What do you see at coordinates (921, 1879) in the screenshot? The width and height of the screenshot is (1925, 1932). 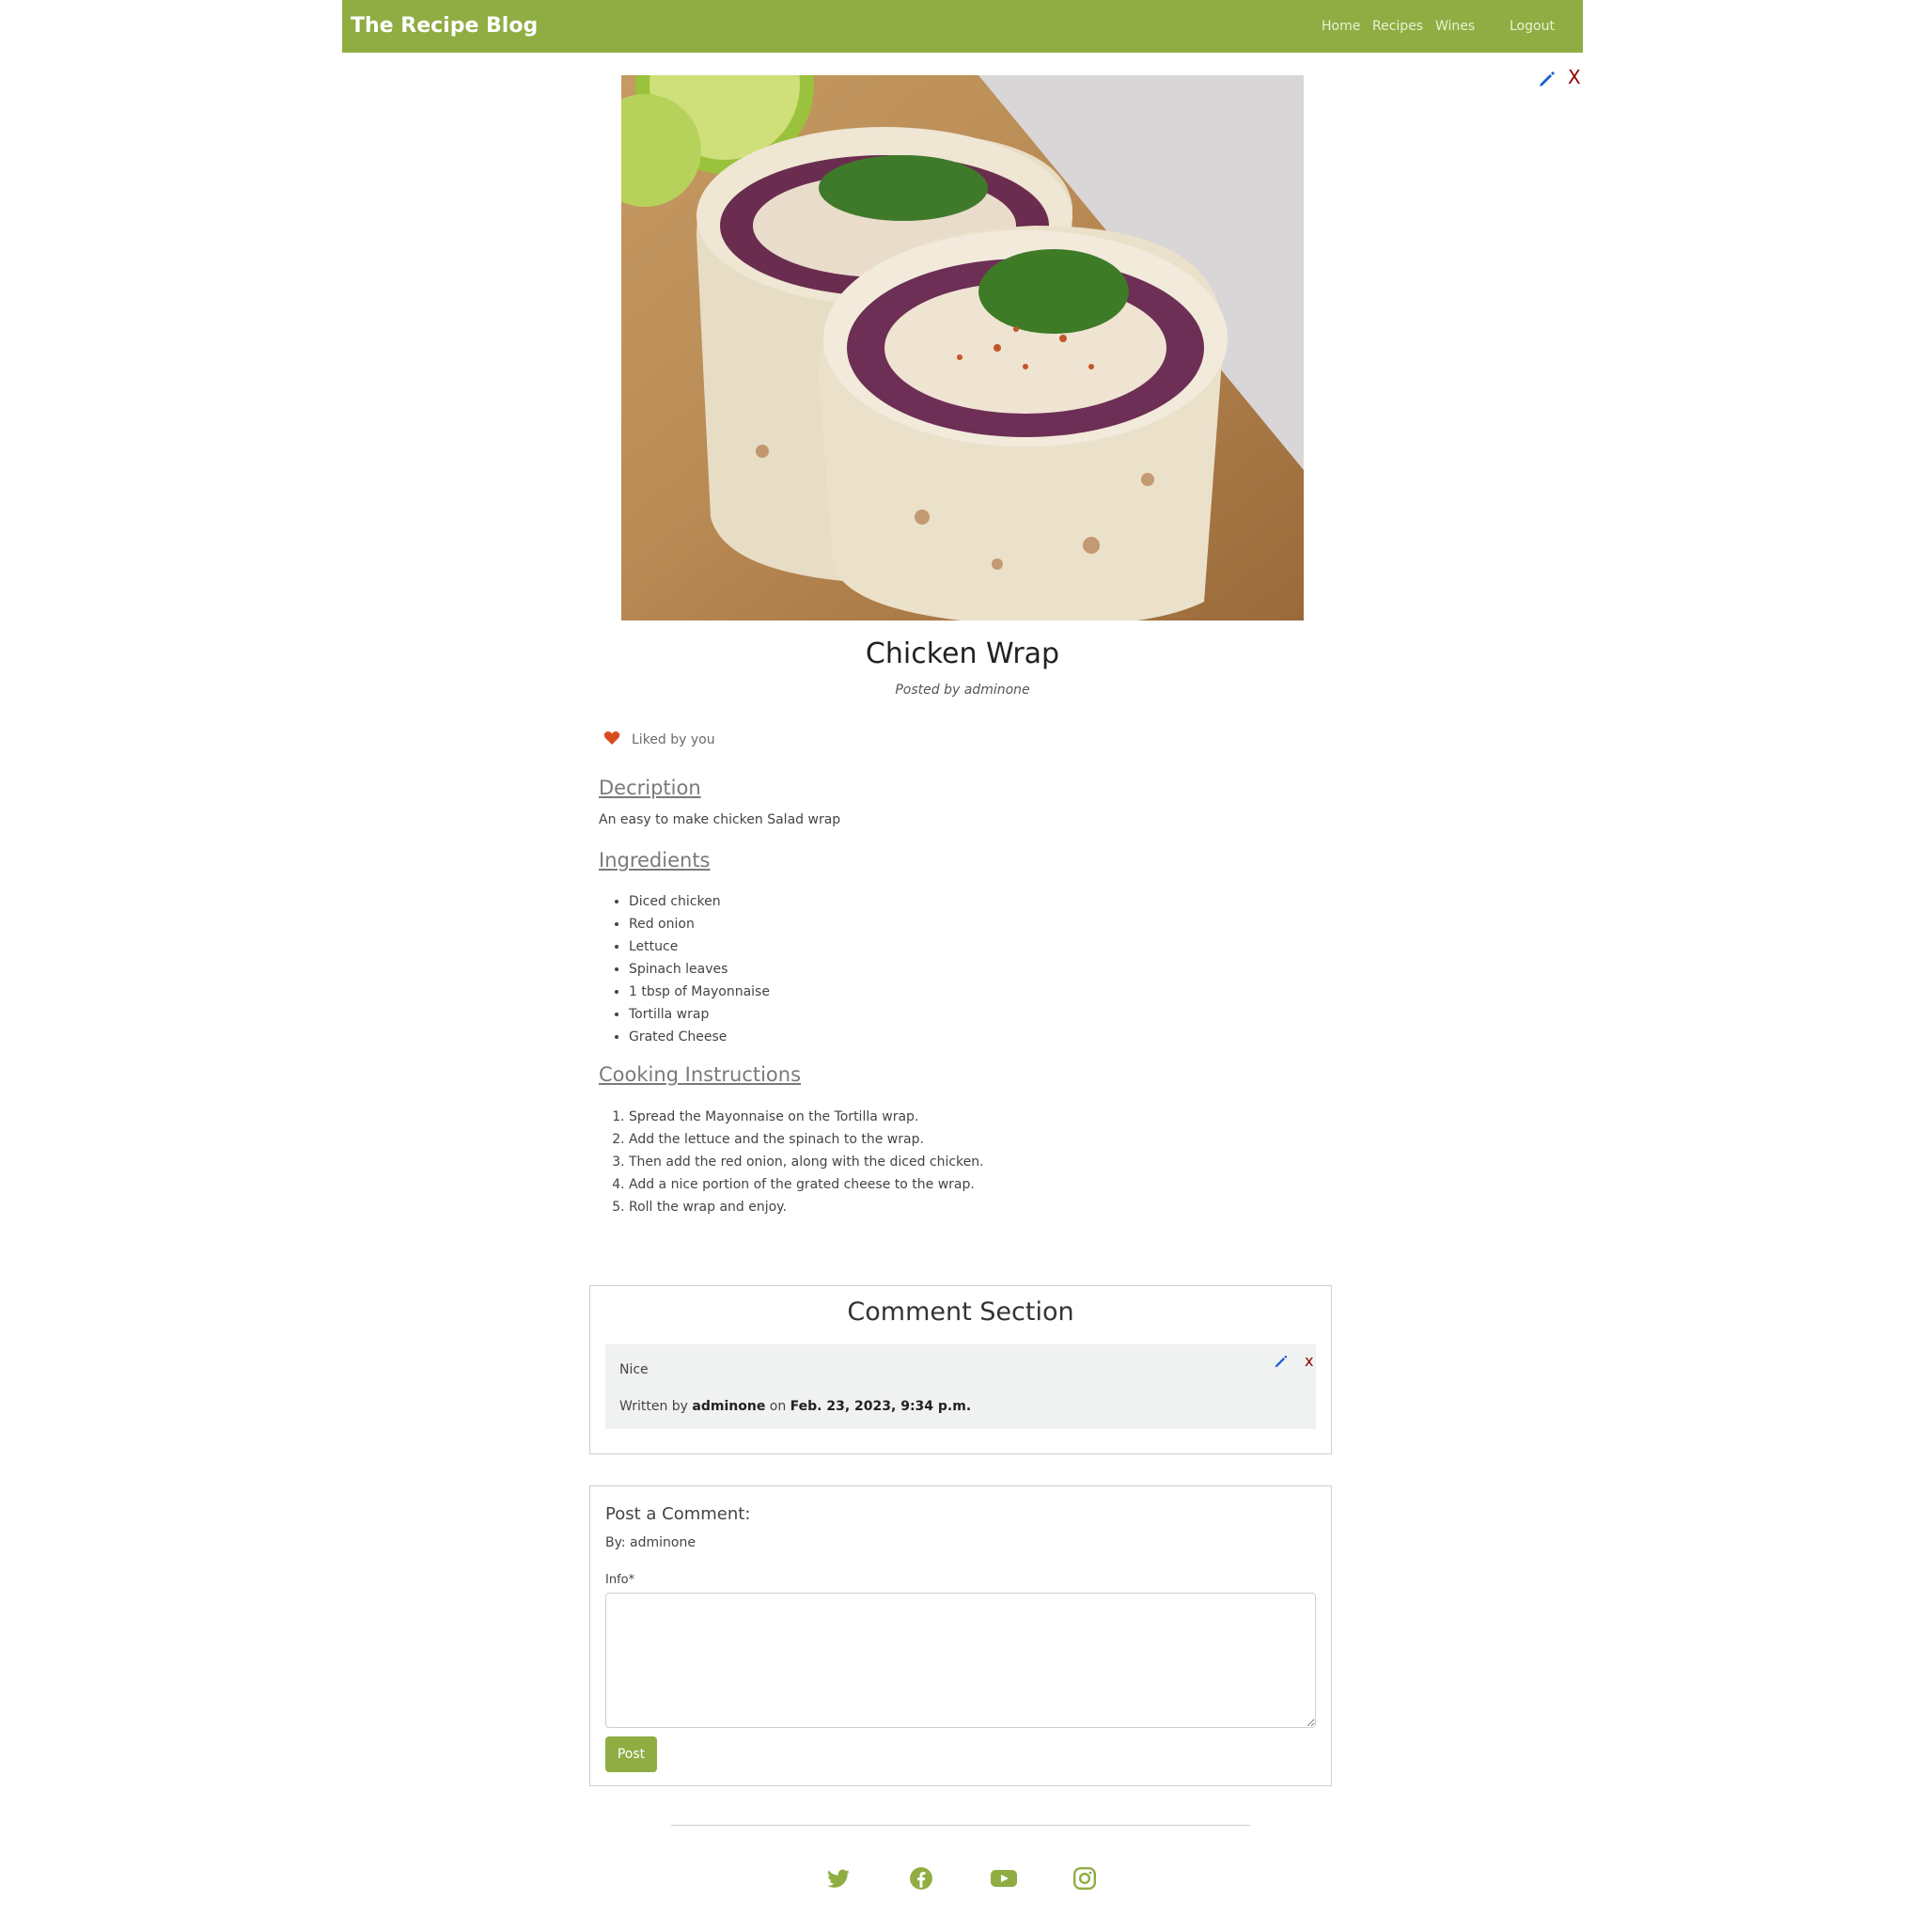 I see `facebook-icon` at bounding box center [921, 1879].